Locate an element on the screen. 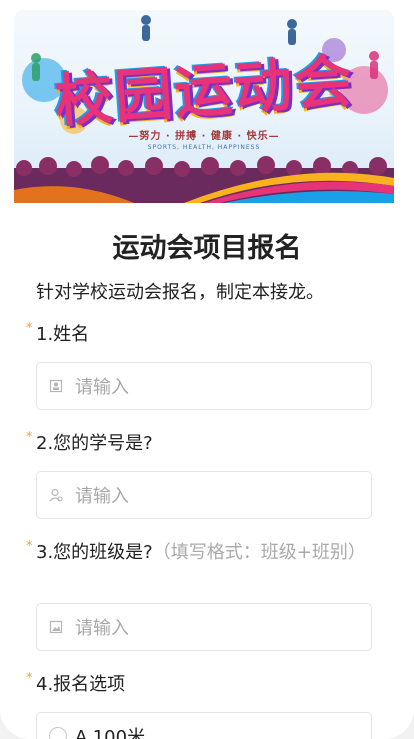 The image size is (414, 739). question-text: 3.您的班级是? is located at coordinates (94, 552).